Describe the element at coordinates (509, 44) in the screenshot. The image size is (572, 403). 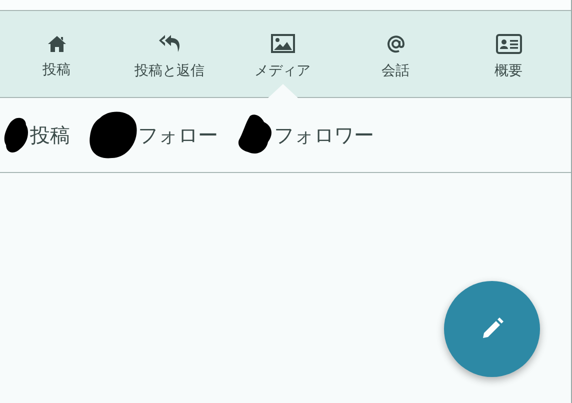
I see `id-card-icon` at that location.